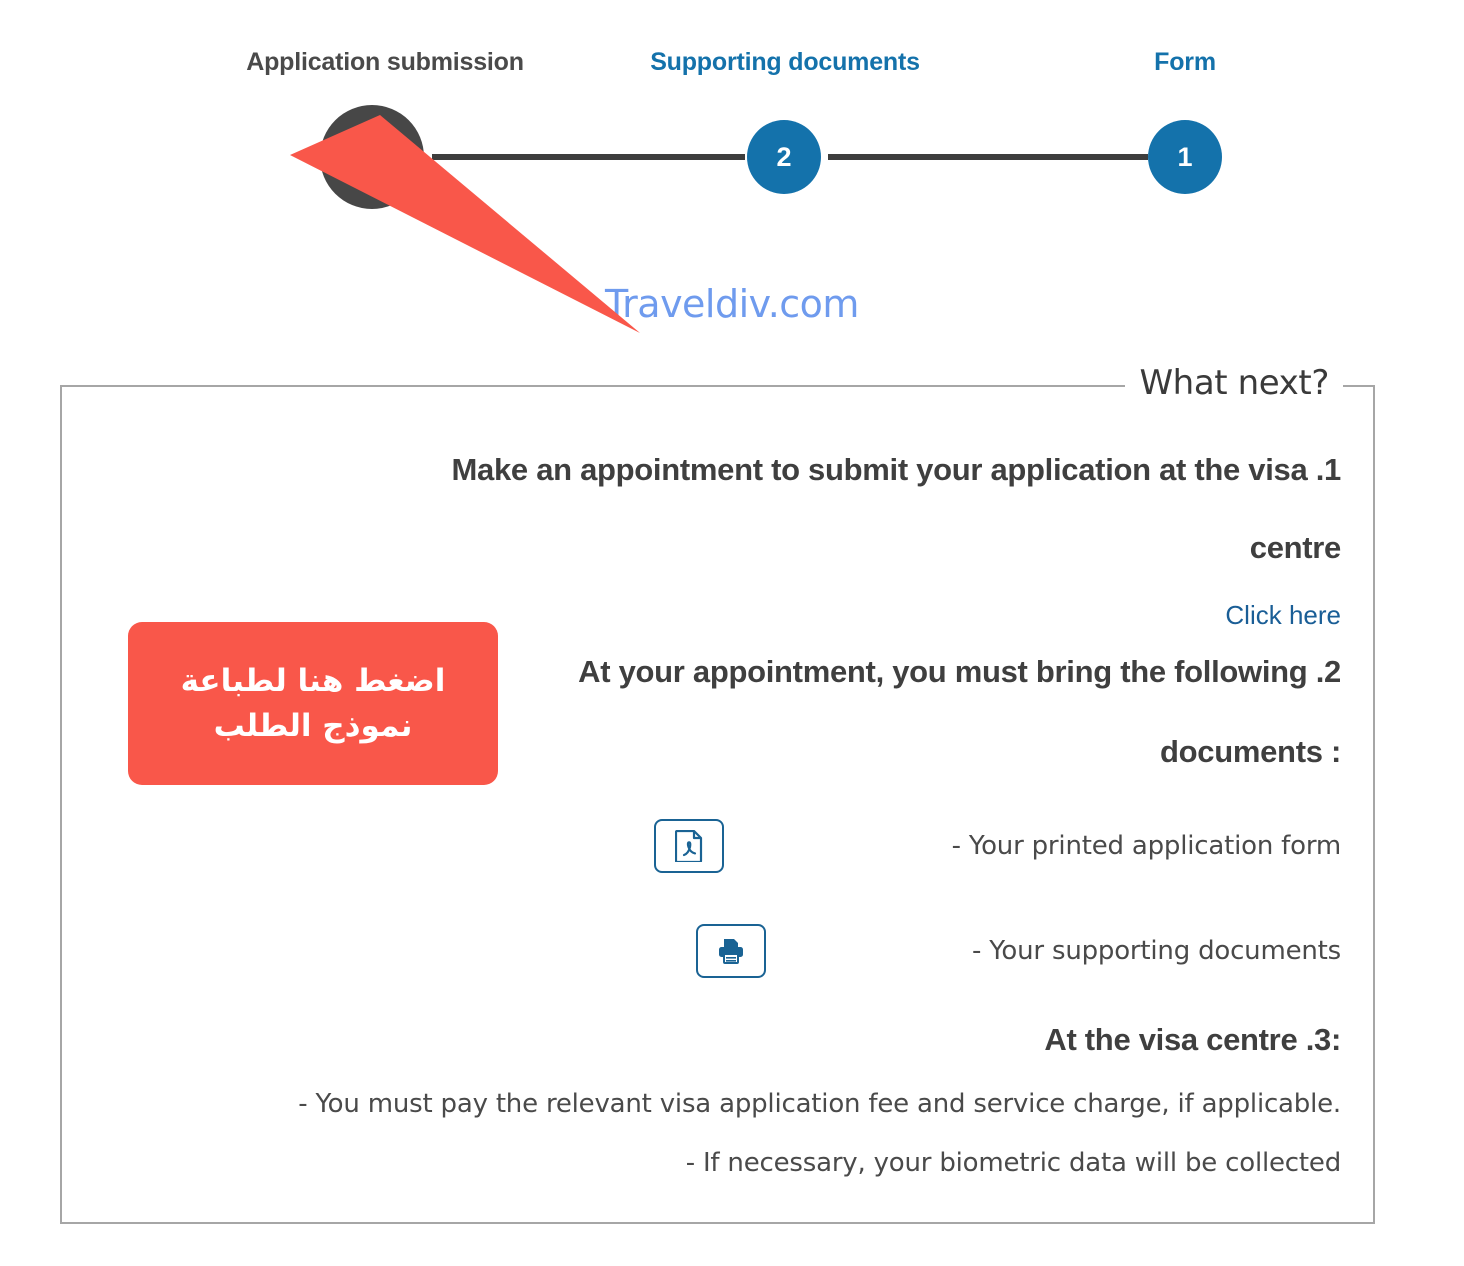 Image resolution: width=1464 pixels, height=1266 pixels. Describe the element at coordinates (1146, 846) in the screenshot. I see `document-label-printed-form: Your printed application form -` at that location.